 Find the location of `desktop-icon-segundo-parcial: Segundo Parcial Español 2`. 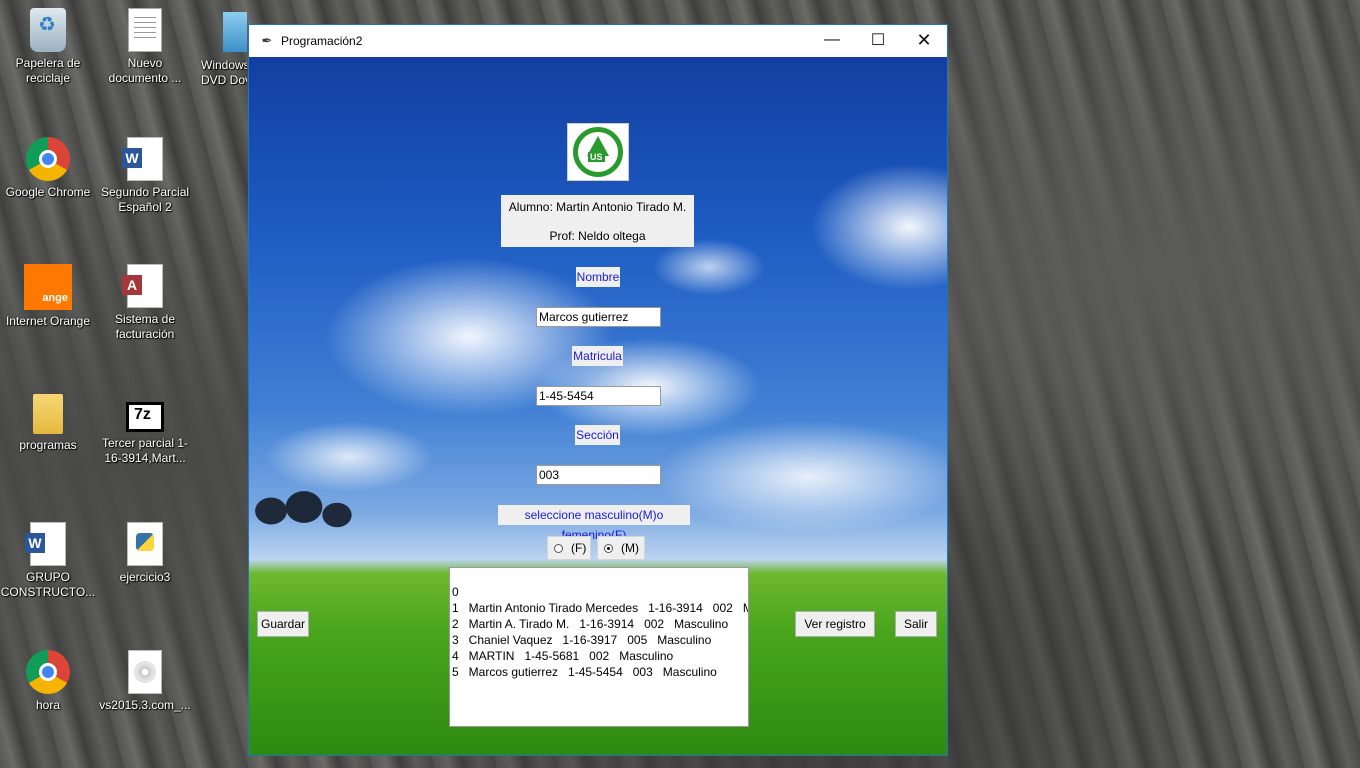

desktop-icon-segundo-parcial: Segundo Parcial Español 2 is located at coordinates (145, 176).